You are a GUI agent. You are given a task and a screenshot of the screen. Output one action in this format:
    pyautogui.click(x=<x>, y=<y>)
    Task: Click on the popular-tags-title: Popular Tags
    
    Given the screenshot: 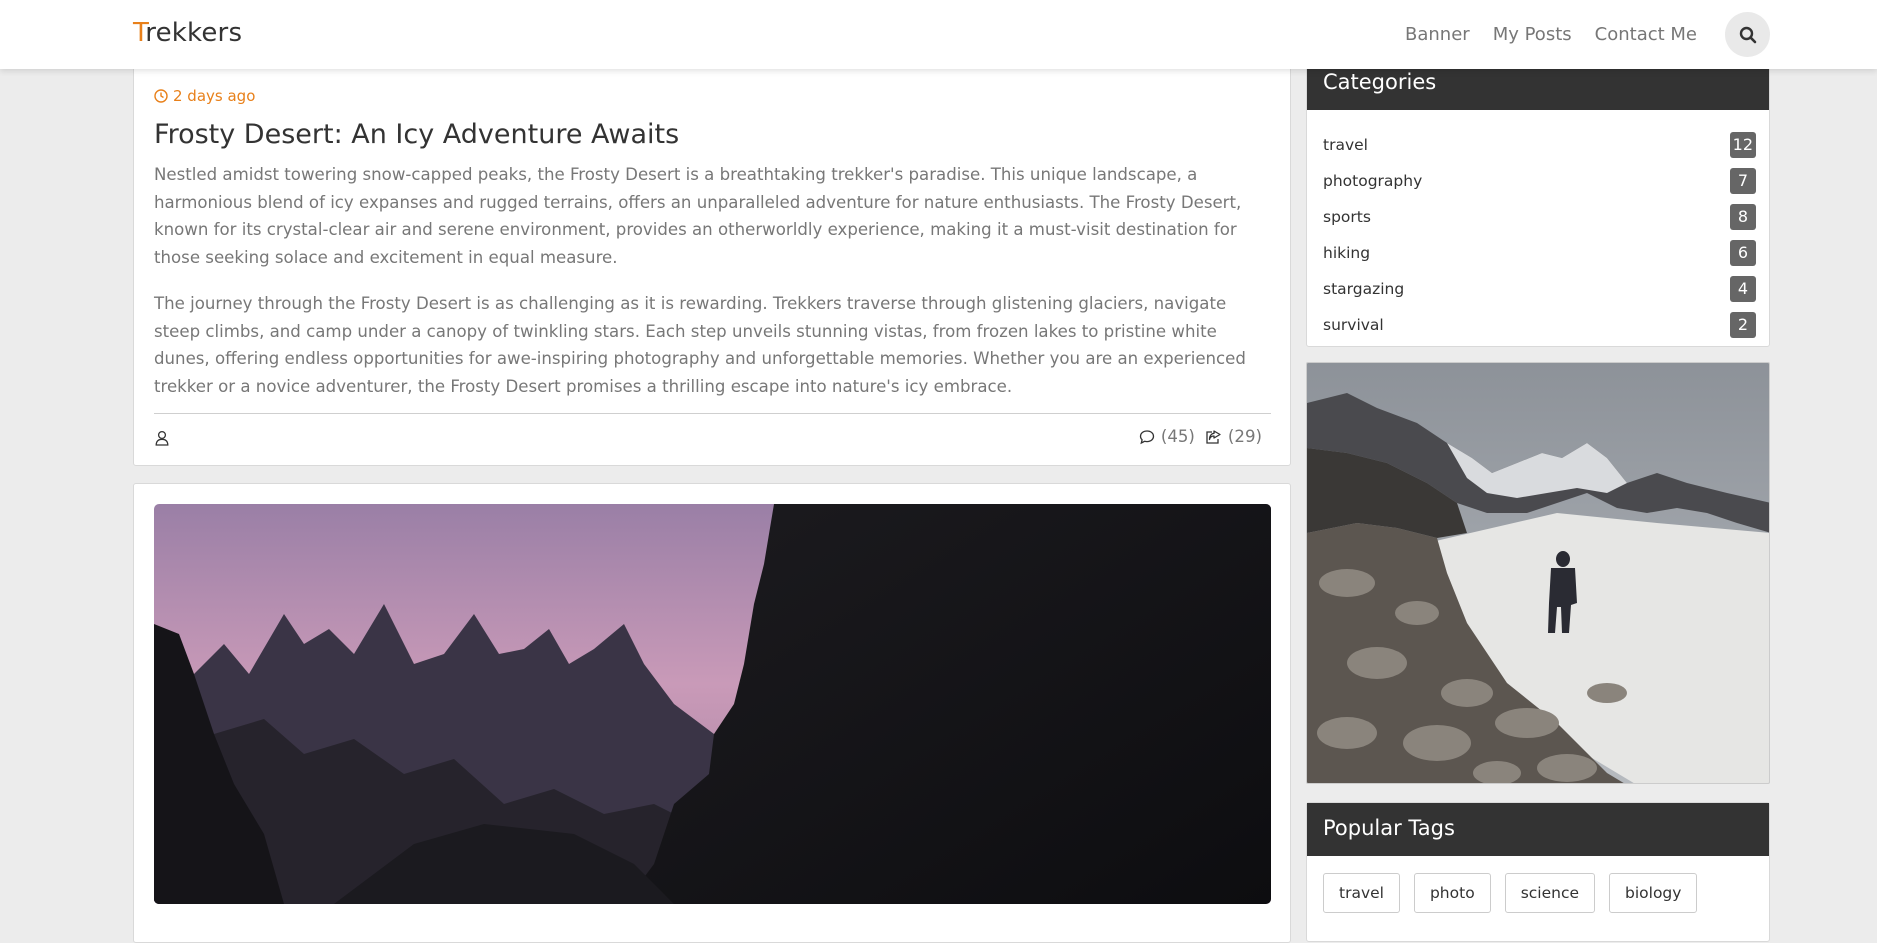 What is the action you would take?
    pyautogui.click(x=1538, y=829)
    